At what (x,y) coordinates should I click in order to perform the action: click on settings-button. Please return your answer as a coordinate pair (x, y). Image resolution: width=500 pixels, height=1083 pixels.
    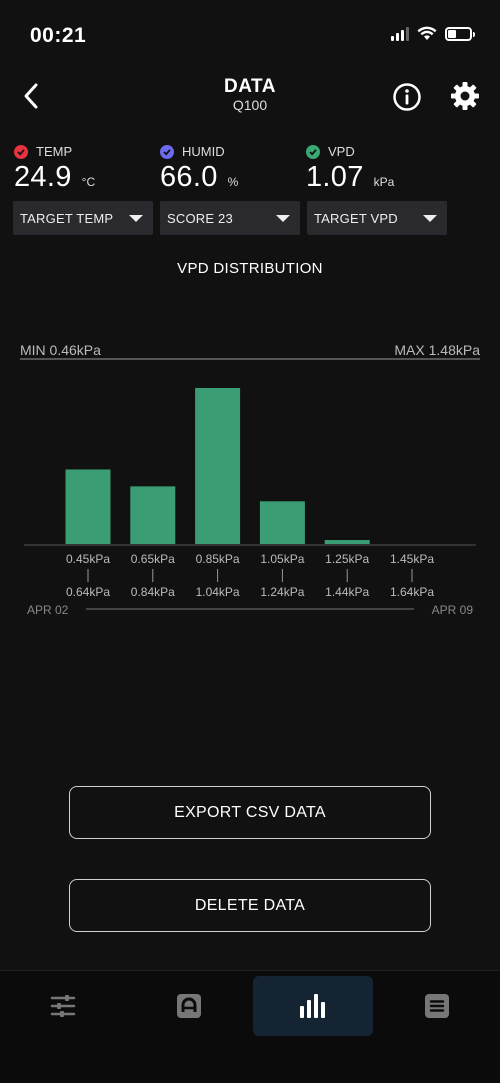
    Looking at the image, I should click on (465, 96).